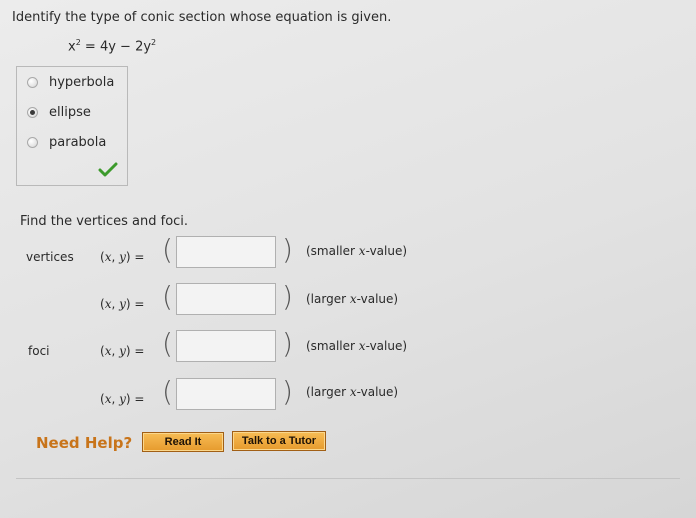 The height and width of the screenshot is (518, 696). Describe the element at coordinates (82, 82) in the screenshot. I see `choice-label: hyperbola` at that location.